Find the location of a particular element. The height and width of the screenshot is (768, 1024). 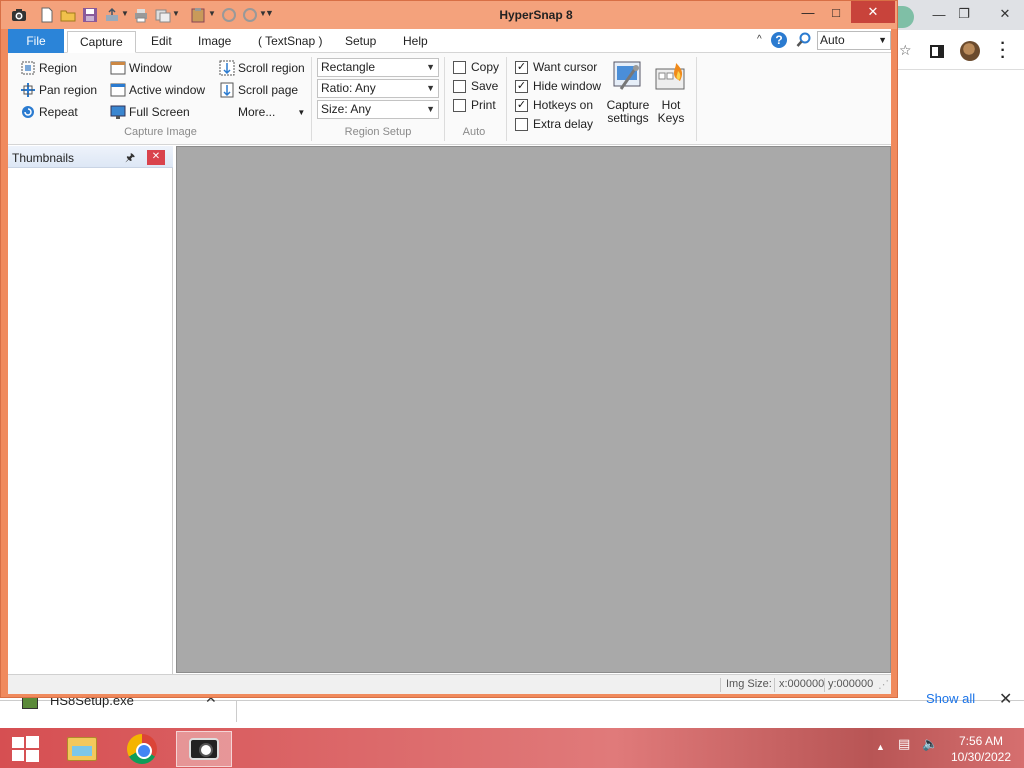

region-setup-group-label: Region Setup is located at coordinates (378, 132).